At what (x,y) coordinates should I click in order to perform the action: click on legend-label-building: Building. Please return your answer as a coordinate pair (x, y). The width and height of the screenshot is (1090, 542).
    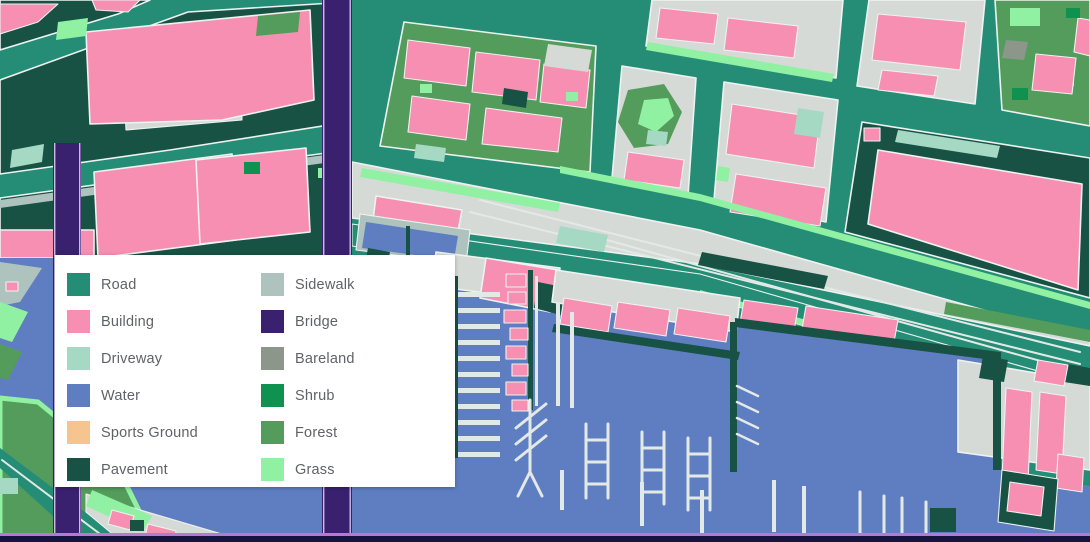
    Looking at the image, I should click on (128, 321).